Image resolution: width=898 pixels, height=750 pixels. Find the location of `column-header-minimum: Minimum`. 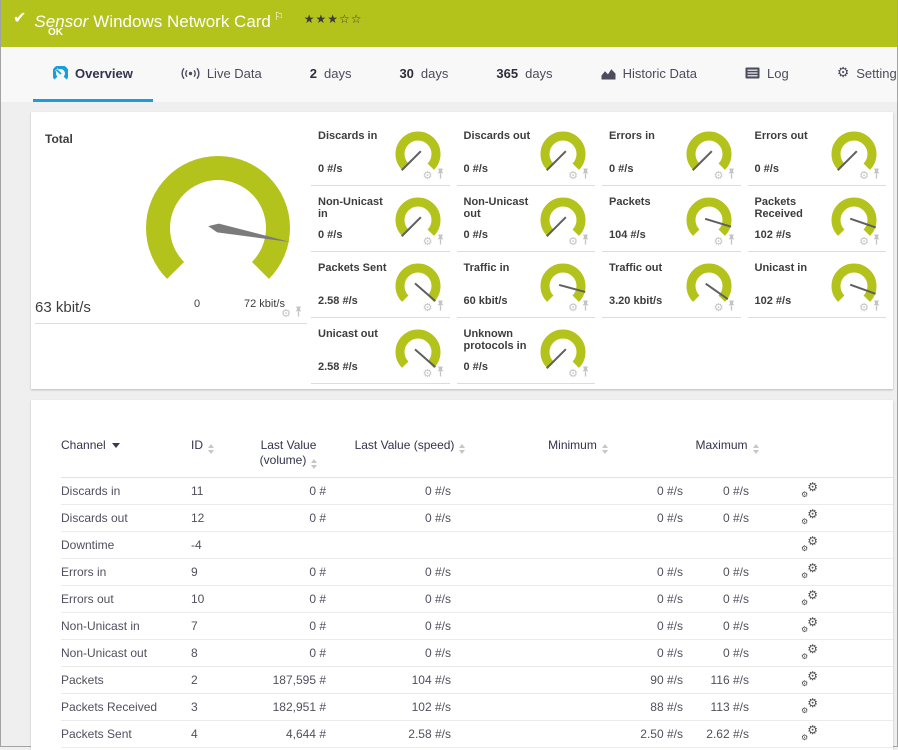

column-header-minimum: Minimum is located at coordinates (578, 446).